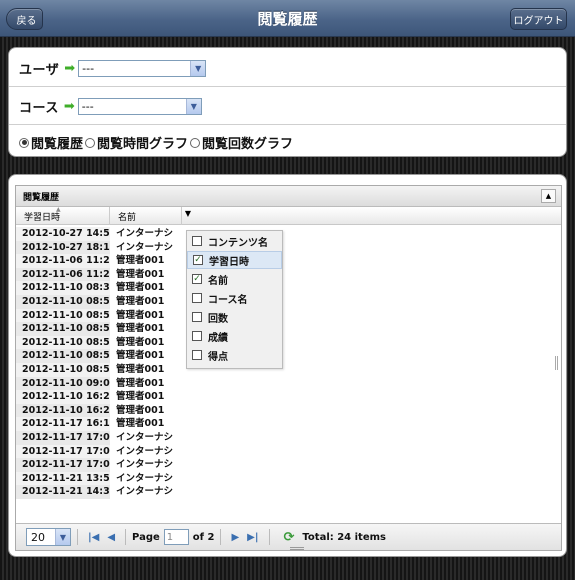  Describe the element at coordinates (66, 247) in the screenshot. I see `cell-date: 2012-10-27 18:13` at that location.